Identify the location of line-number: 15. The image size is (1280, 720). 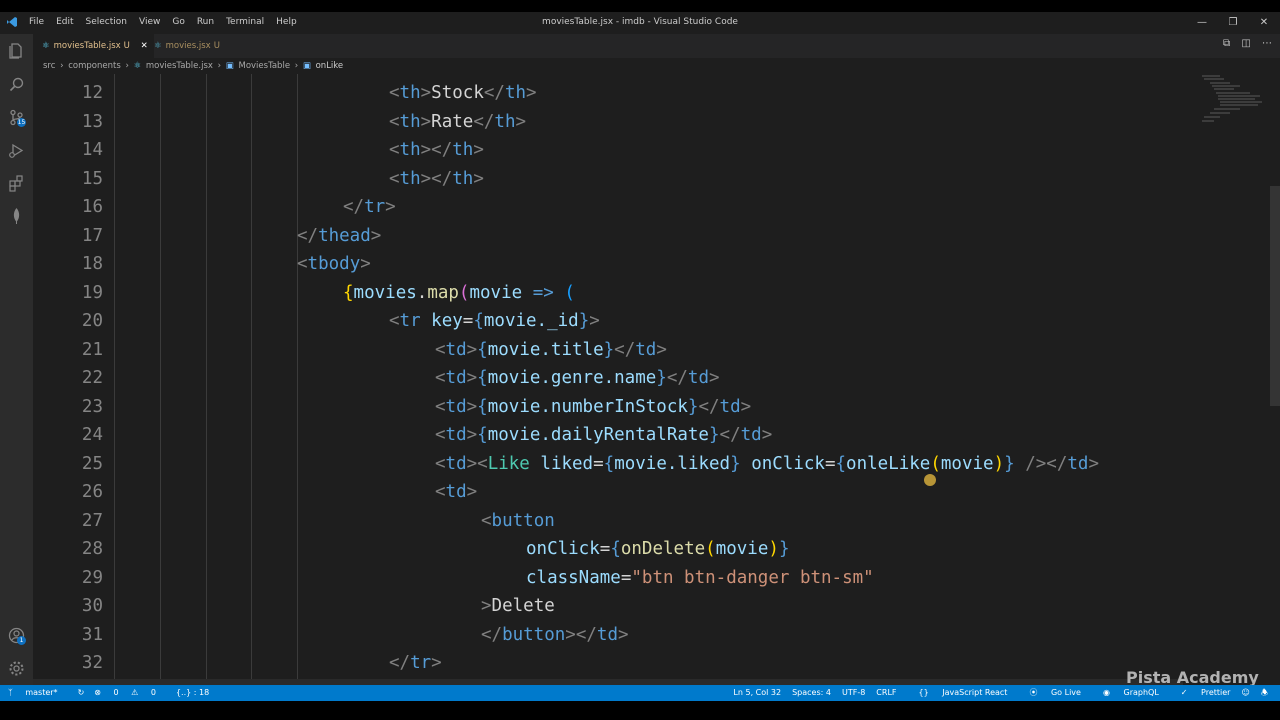
(92, 179).